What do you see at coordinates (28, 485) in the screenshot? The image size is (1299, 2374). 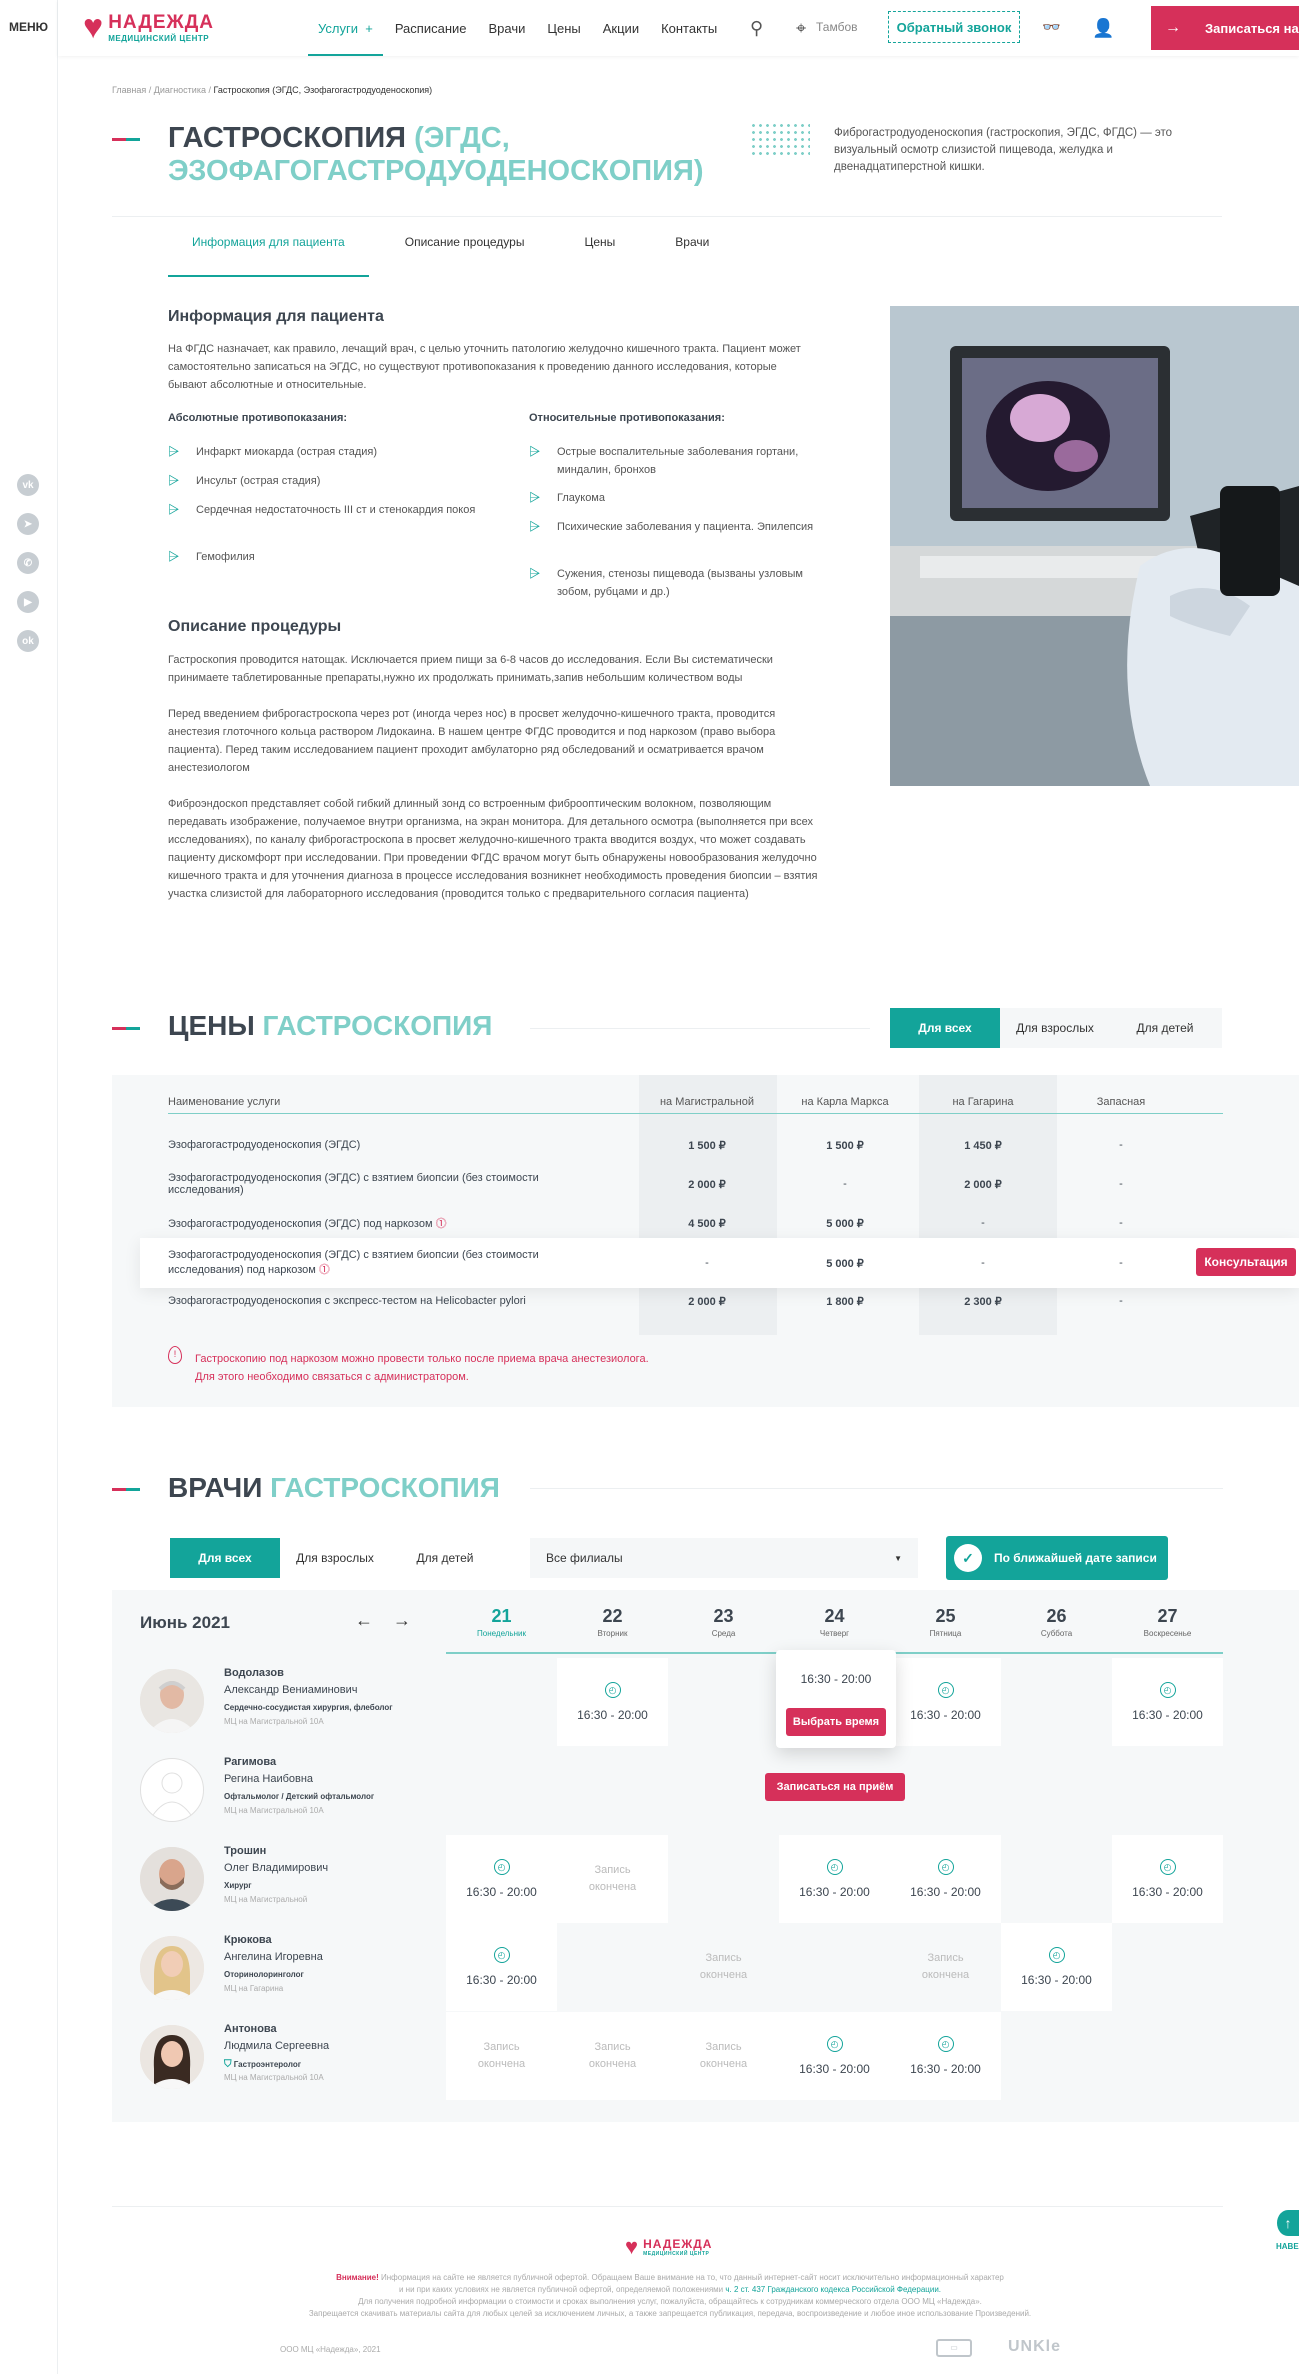 I see `vk-icon: vk` at bounding box center [28, 485].